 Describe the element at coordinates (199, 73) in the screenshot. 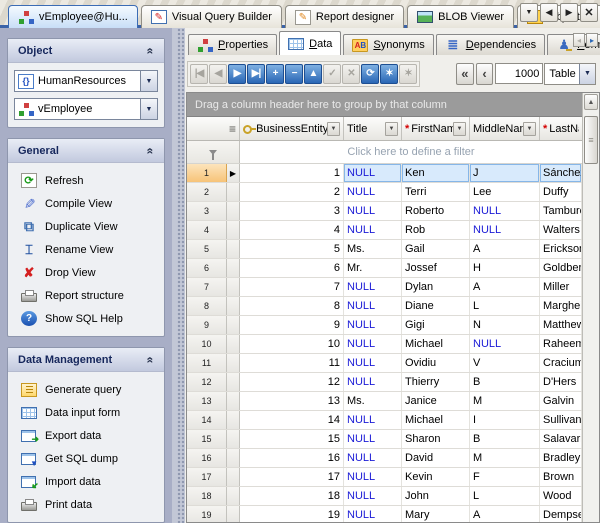

I see `first-record-button: |◀` at that location.